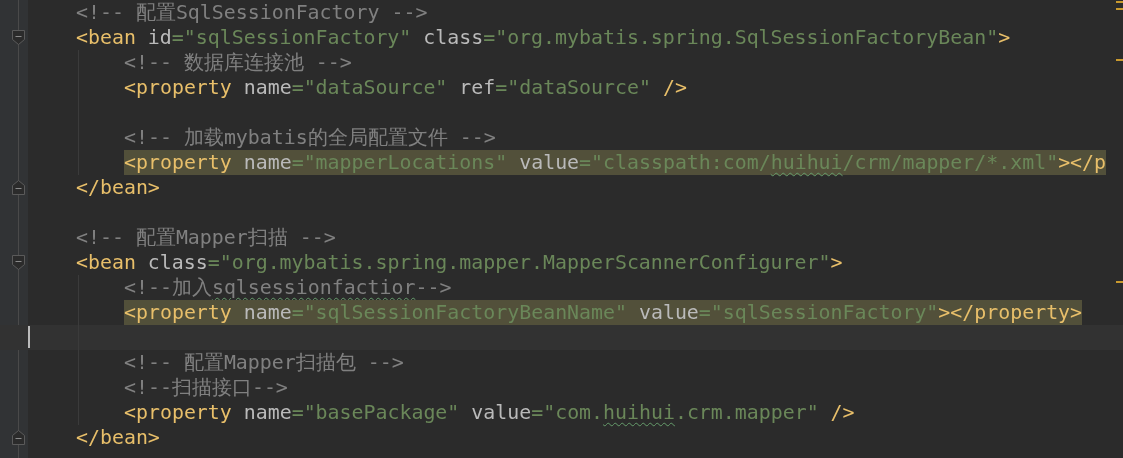 This screenshot has width=1123, height=458. I want to click on code-line: <!-- 数据库连接池 -->, so click(238, 62).